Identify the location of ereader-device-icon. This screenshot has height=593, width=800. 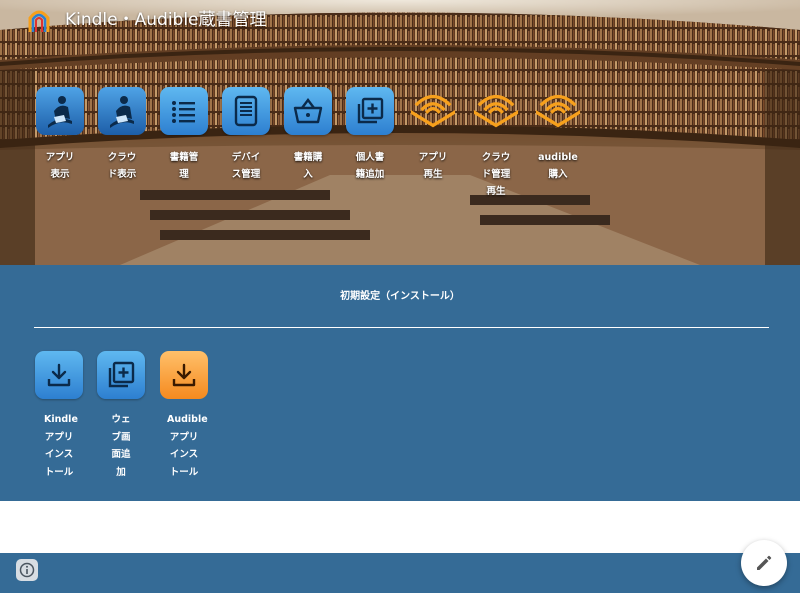
(246, 111).